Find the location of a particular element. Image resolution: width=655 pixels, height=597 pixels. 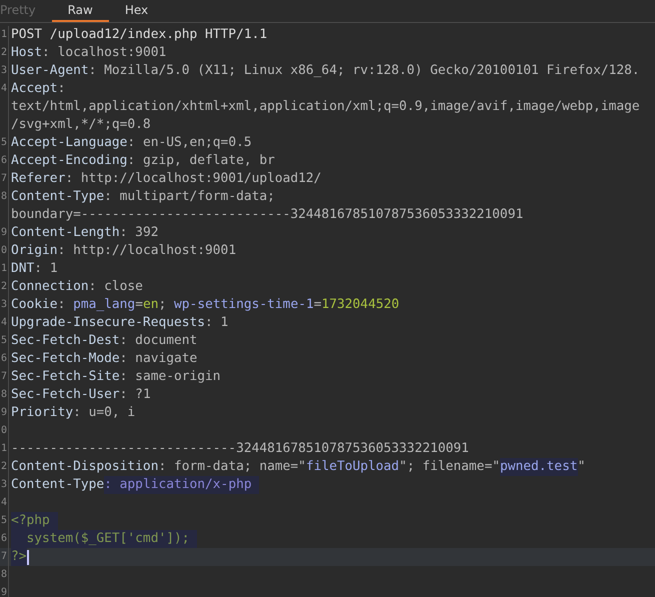

code-text: /svg+xml,*/*;q=0.8 is located at coordinates (81, 125).